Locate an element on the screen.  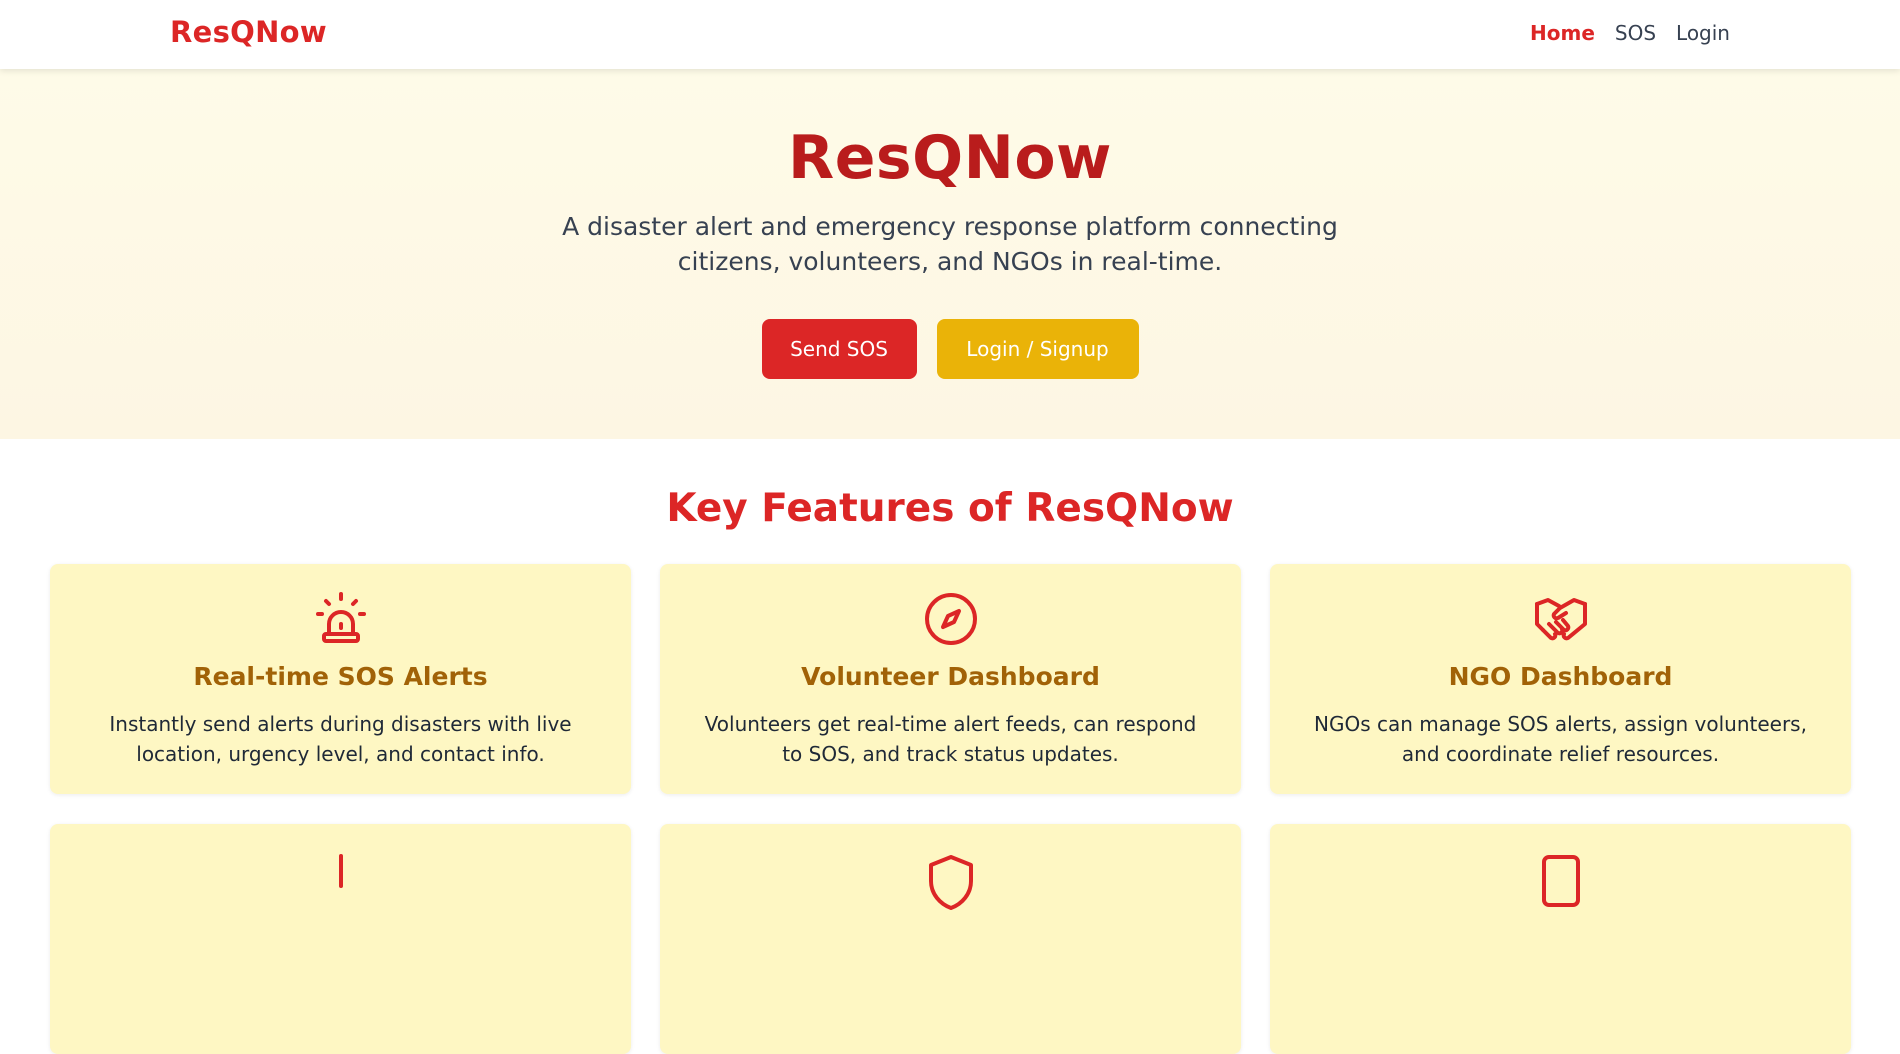
send-sos-button: Send SOS is located at coordinates (839, 349).